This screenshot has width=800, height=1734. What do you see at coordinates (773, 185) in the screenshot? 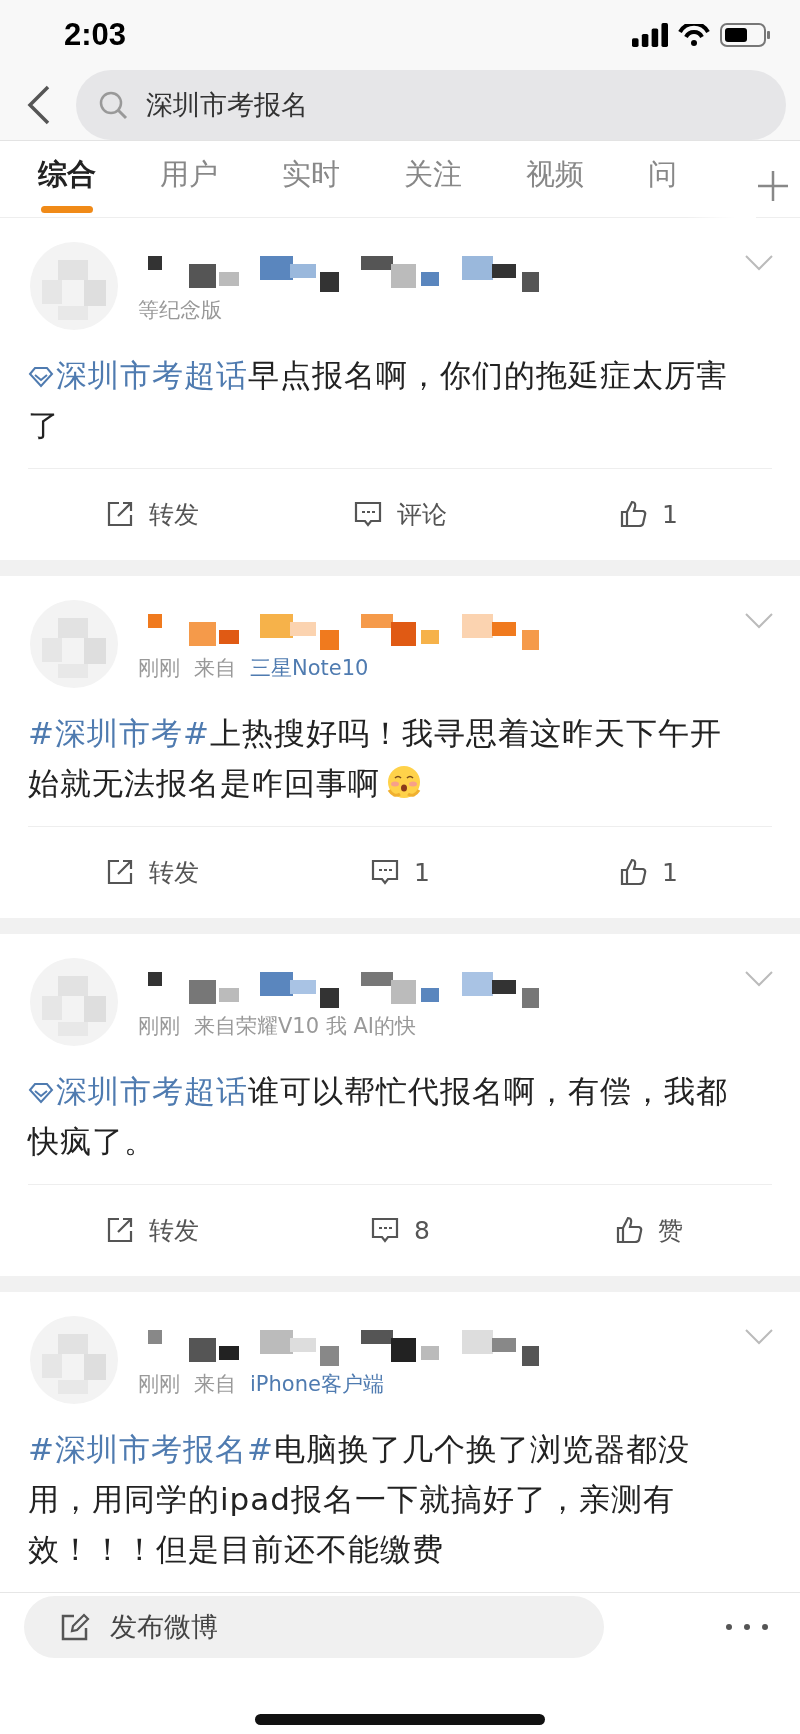
I see `add-icon` at bounding box center [773, 185].